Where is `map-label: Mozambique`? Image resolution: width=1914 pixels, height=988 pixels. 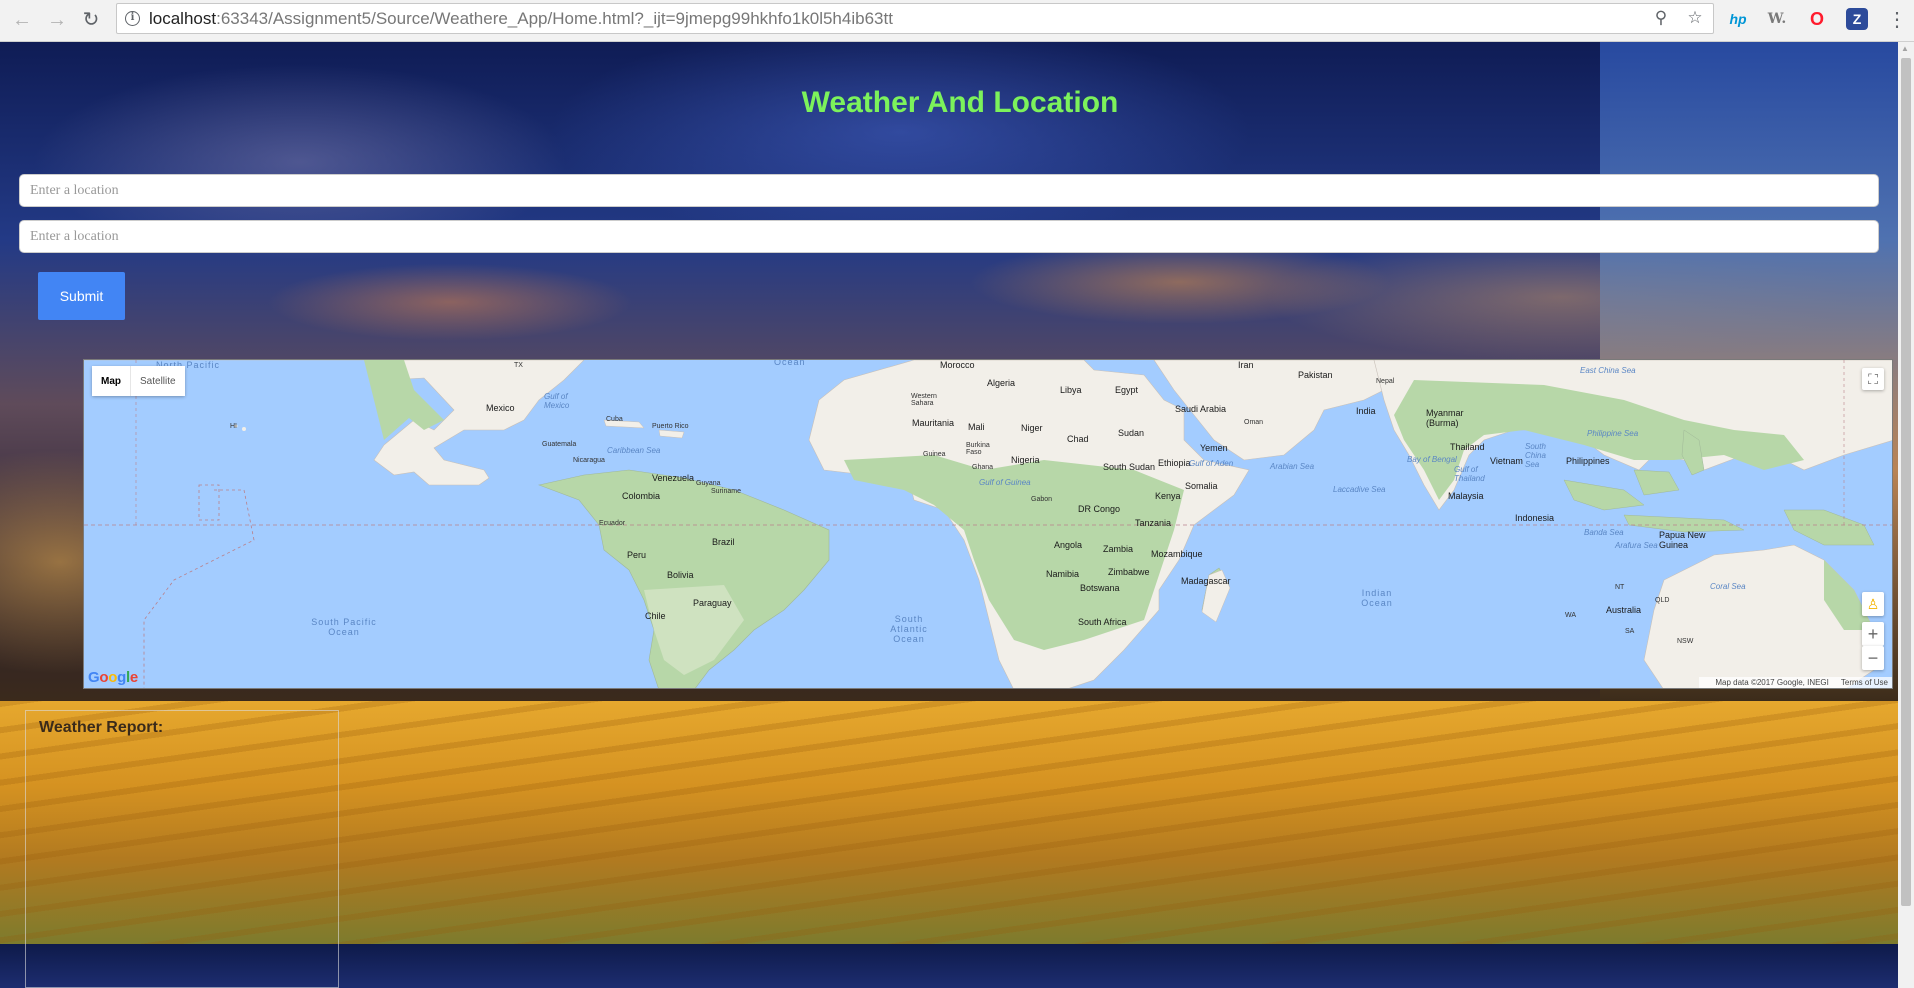
map-label: Mozambique is located at coordinates (1177, 554).